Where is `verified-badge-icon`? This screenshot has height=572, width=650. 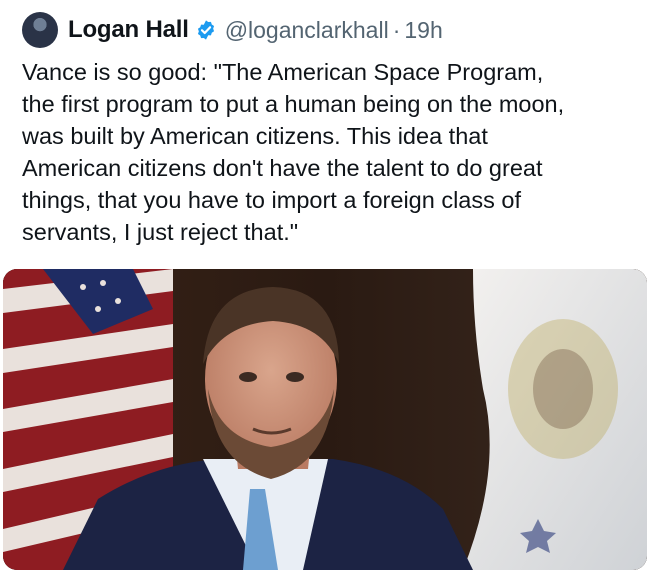
verified-badge-icon is located at coordinates (205, 30).